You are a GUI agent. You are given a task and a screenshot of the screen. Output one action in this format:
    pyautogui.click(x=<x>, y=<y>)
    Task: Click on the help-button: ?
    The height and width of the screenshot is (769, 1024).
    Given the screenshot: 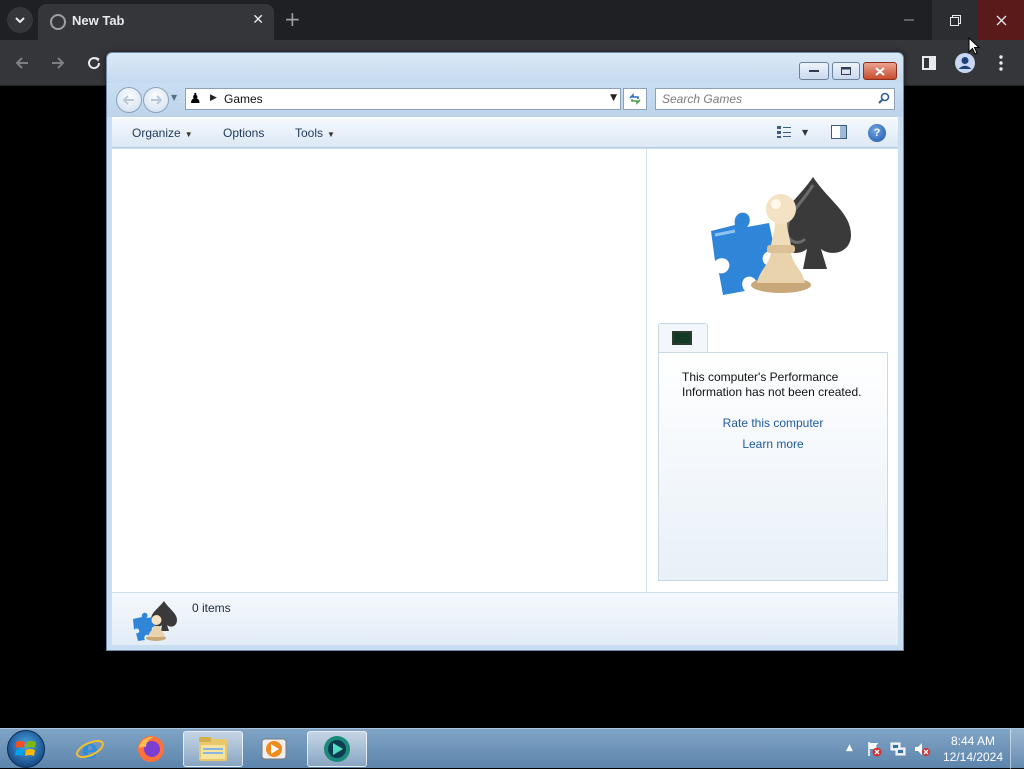 What is the action you would take?
    pyautogui.click(x=877, y=133)
    